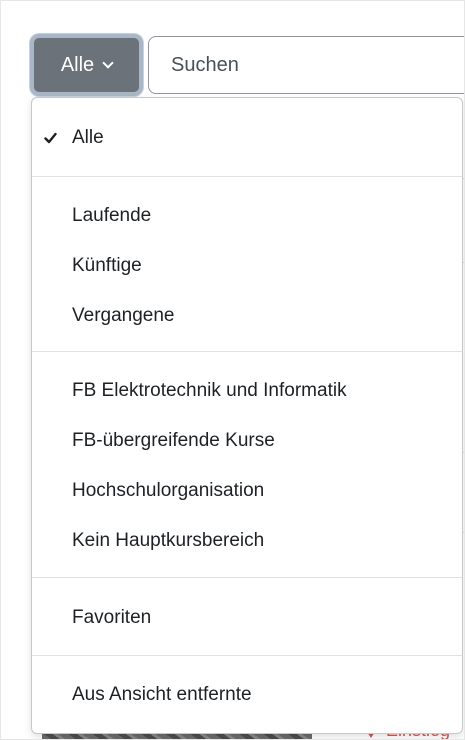 Image resolution: width=465 pixels, height=740 pixels. I want to click on menu-item-label: FB Elektrotechnik und Informatik, so click(209, 390).